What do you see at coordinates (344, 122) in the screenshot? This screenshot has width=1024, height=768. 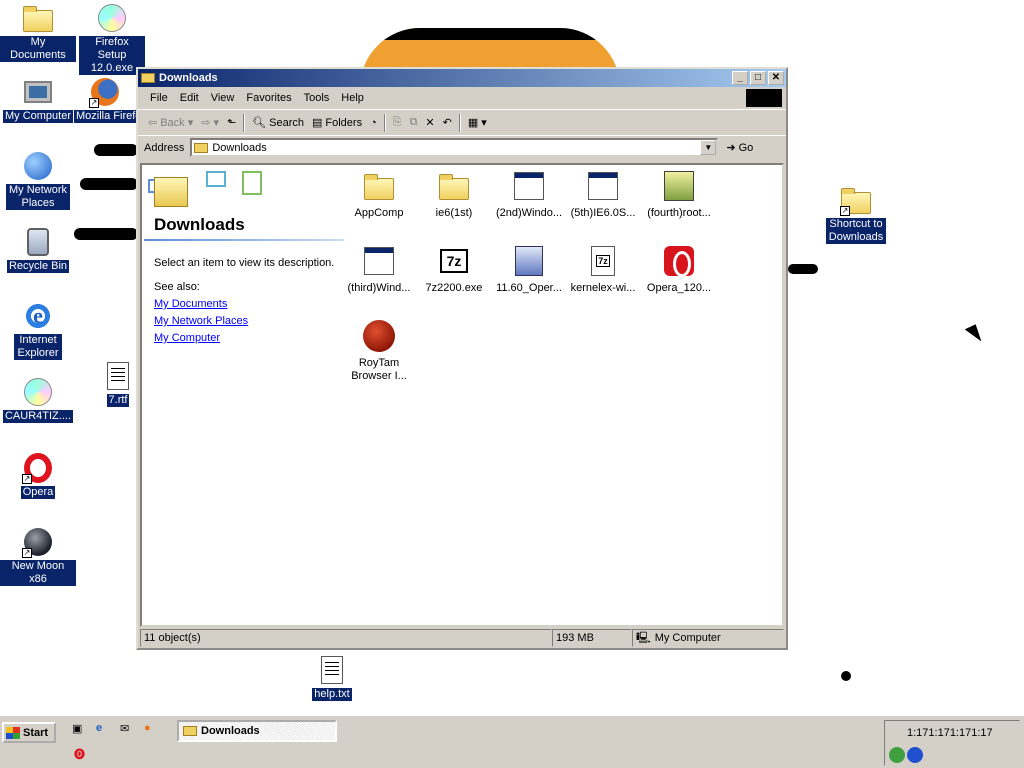 I see `folders-label: Folders` at bounding box center [344, 122].